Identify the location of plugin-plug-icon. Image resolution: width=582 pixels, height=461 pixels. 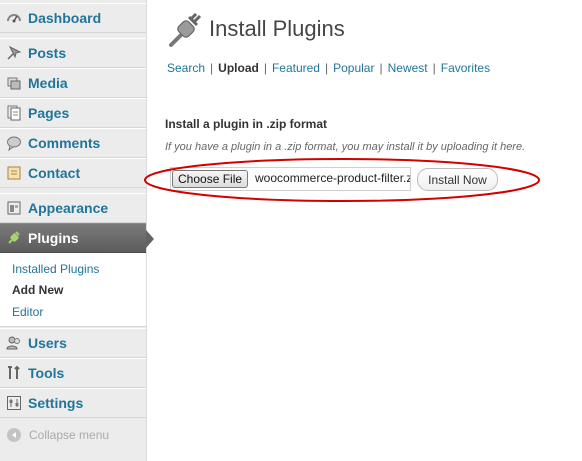
(185, 30).